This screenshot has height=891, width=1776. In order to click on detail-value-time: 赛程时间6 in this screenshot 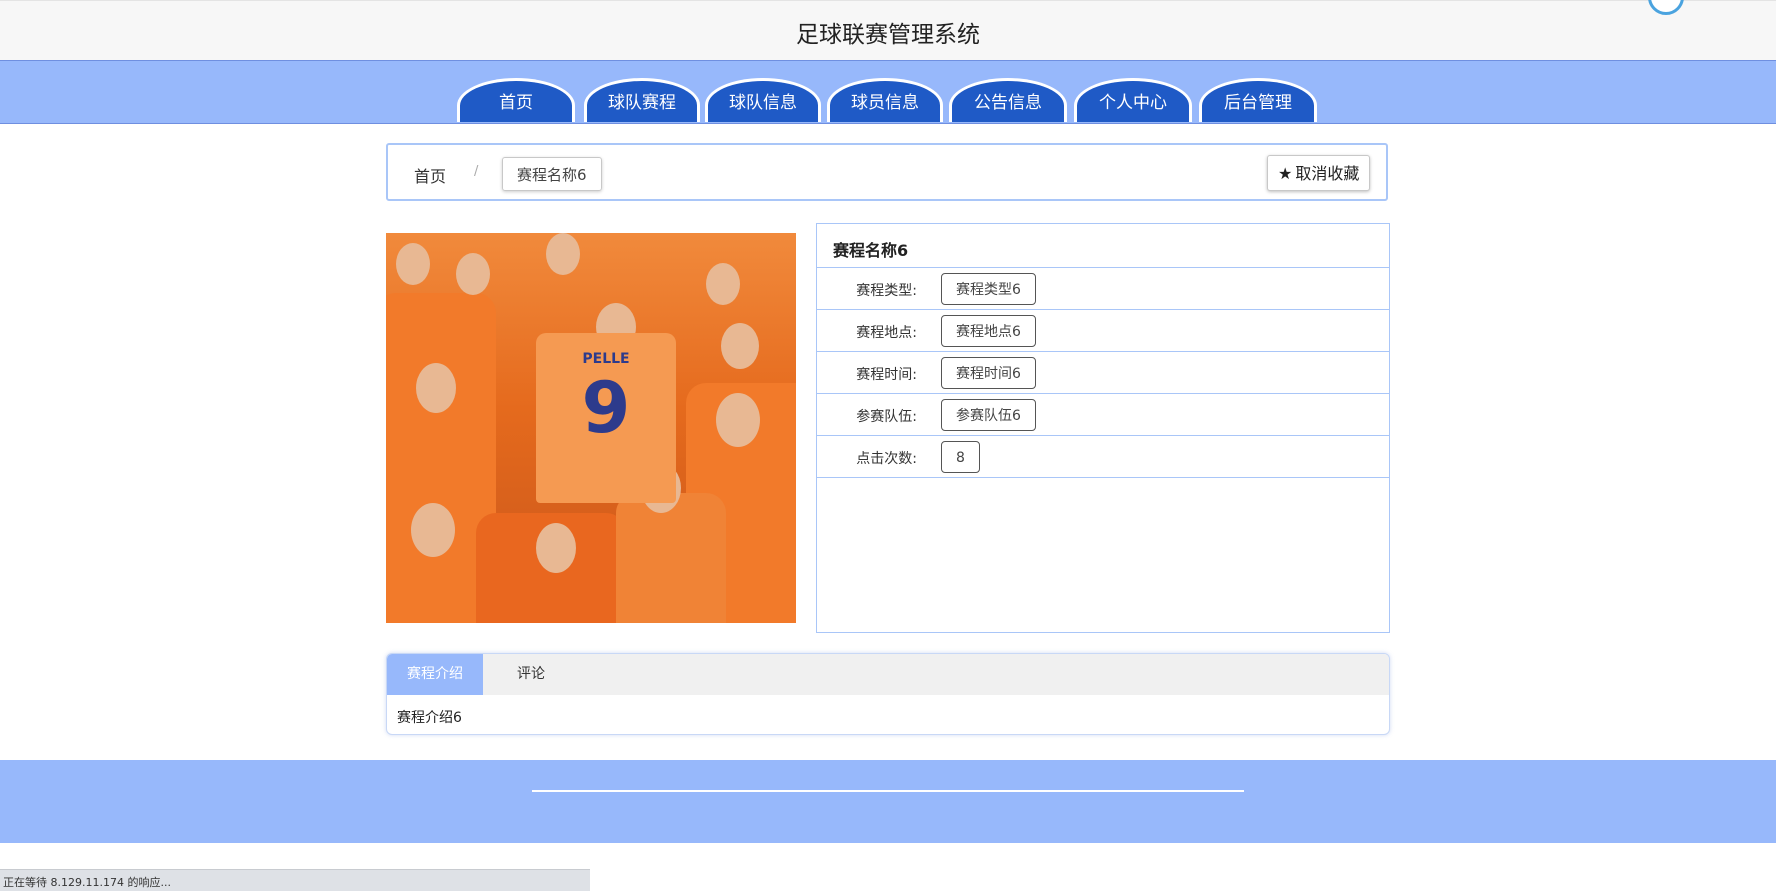, I will do `click(988, 373)`.